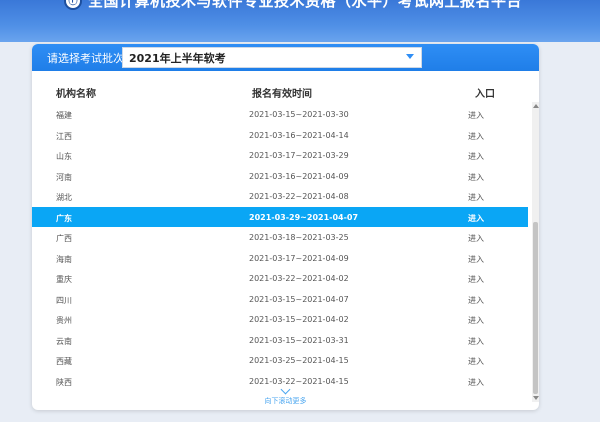  I want to click on column-header-entry: 入口, so click(485, 94).